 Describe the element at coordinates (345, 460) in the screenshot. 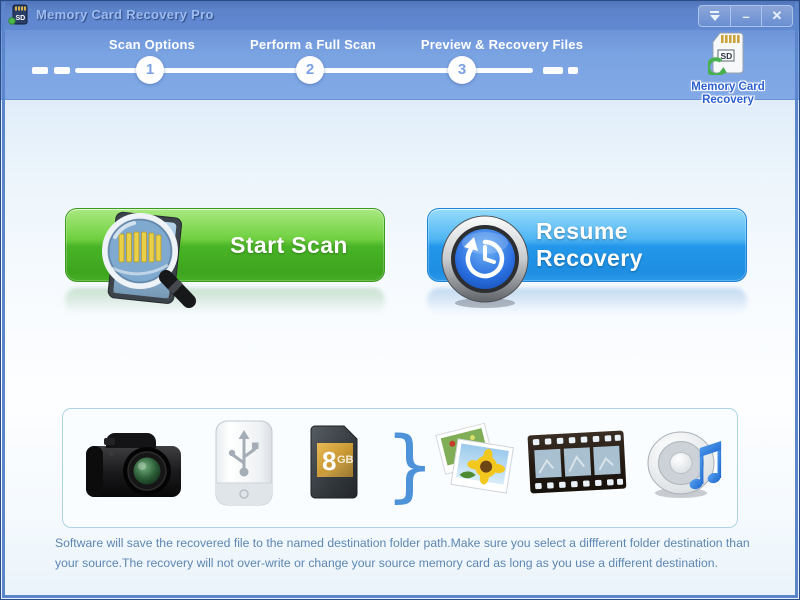

I see `sd-unit-label: GB` at that location.